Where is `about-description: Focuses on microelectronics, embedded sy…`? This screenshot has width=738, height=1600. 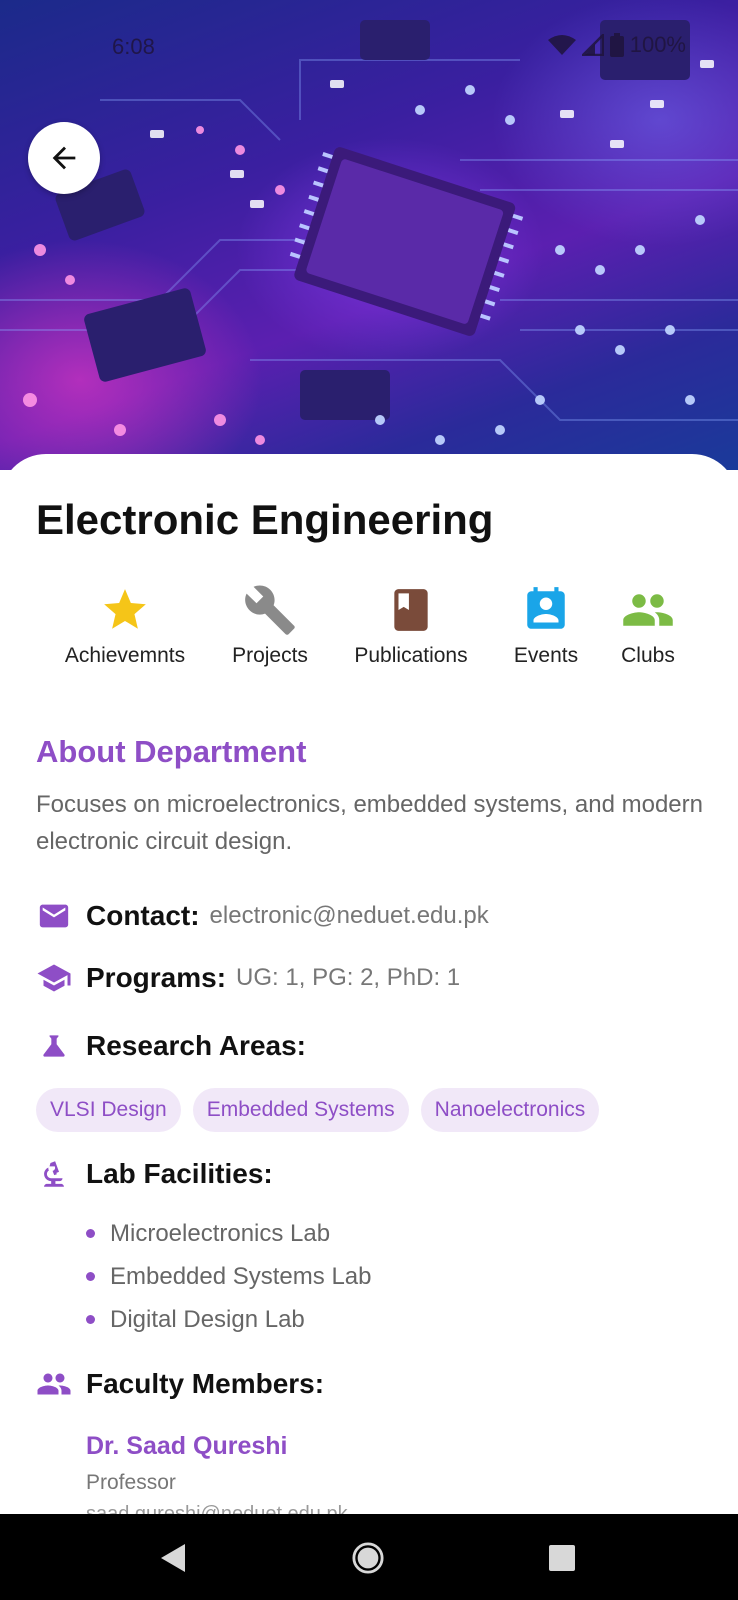
about-description: Focuses on microelectronics, embedded sy… is located at coordinates (369, 823).